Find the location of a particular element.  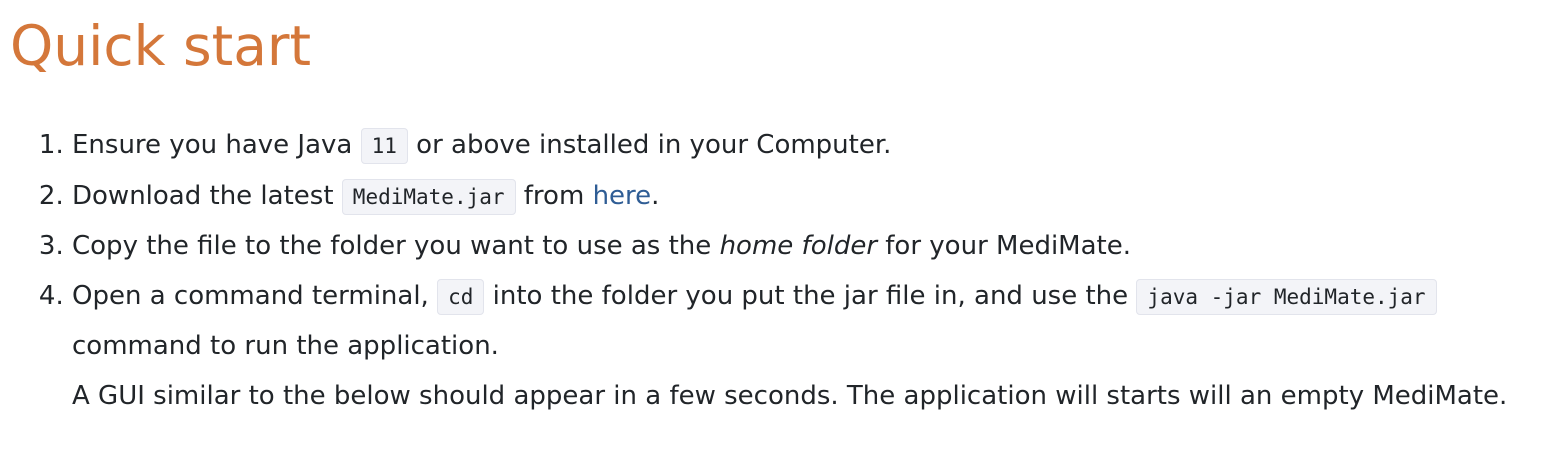

step-1-text: Ensure you have Java is located at coordinates (216, 145).